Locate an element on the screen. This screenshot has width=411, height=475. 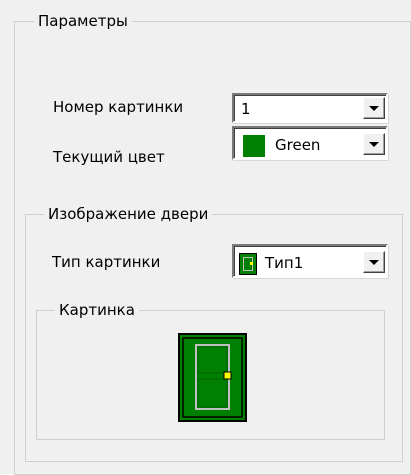
door-preview-image is located at coordinates (212, 377).